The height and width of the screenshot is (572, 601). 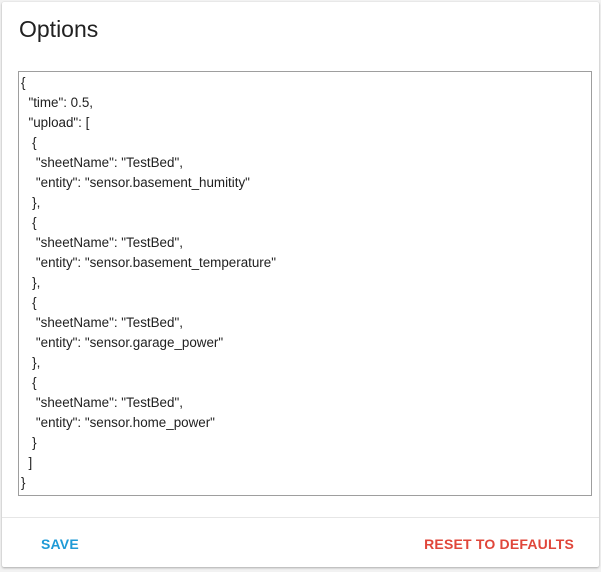 I want to click on card-actions-divider, so click(x=300, y=517).